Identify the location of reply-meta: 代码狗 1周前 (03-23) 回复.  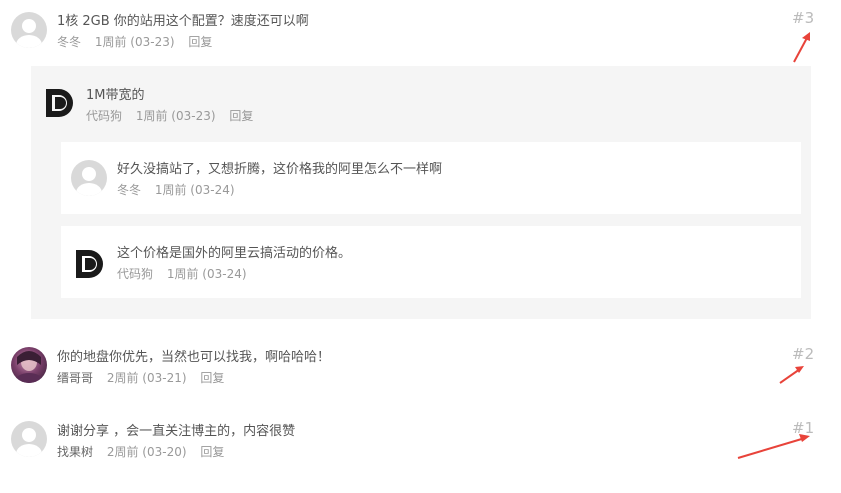
(174, 115).